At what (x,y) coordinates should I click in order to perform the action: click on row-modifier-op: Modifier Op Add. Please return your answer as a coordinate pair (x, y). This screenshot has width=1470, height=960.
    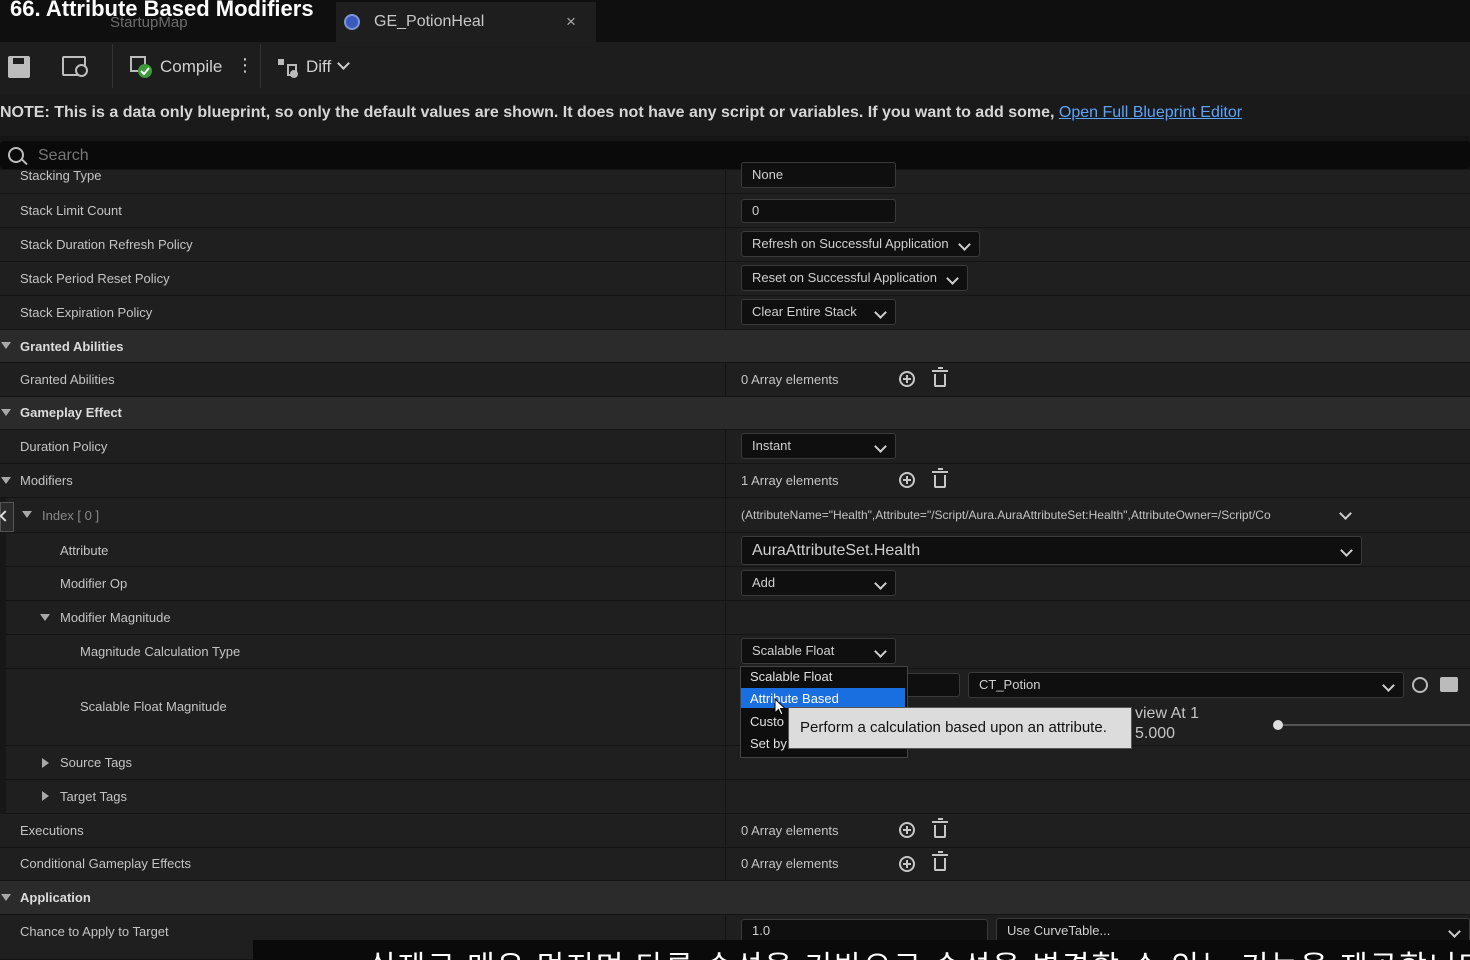
    Looking at the image, I should click on (735, 584).